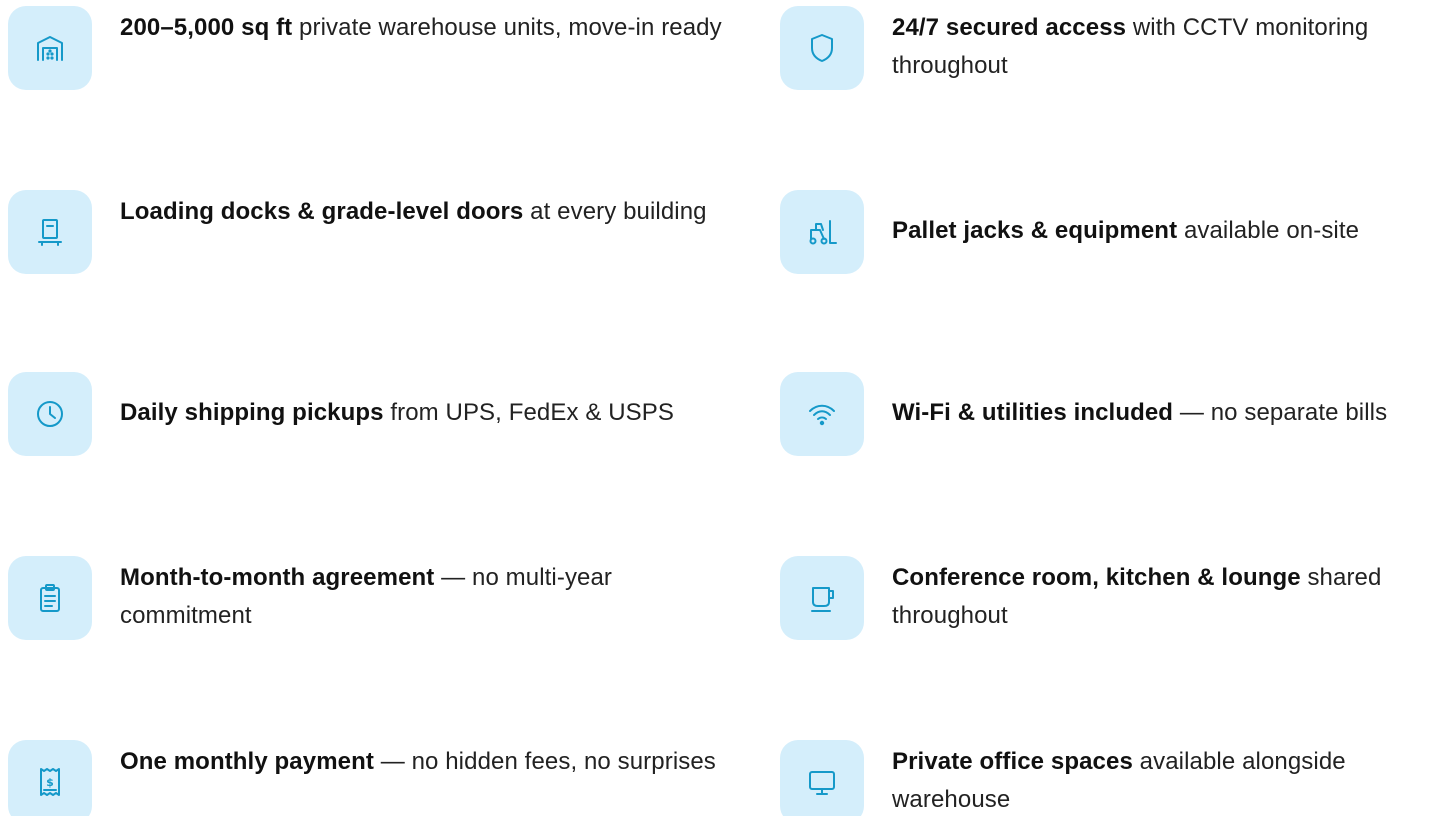 The image size is (1454, 816). Describe the element at coordinates (206, 27) in the screenshot. I see `feature-title: 200–5,000 sq ft` at that location.